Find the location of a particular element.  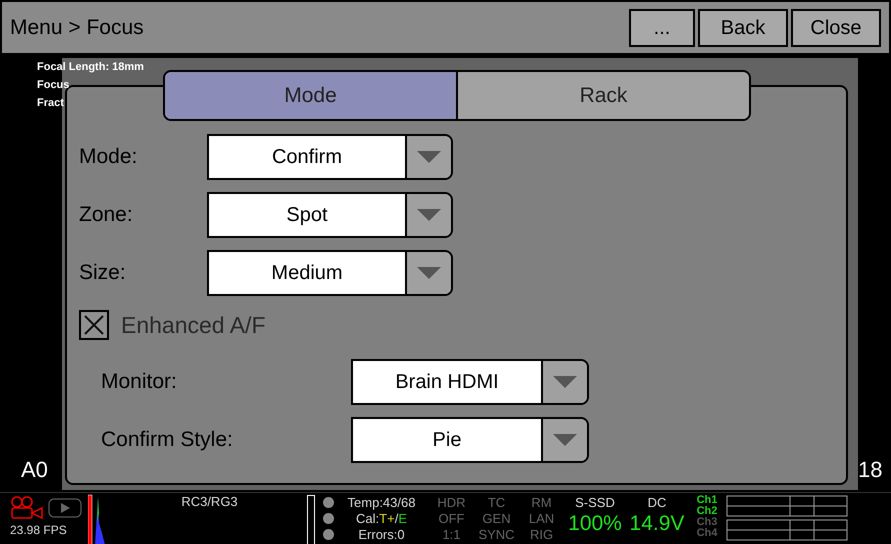

overlay-info-text: Fract is located at coordinates (50, 103).